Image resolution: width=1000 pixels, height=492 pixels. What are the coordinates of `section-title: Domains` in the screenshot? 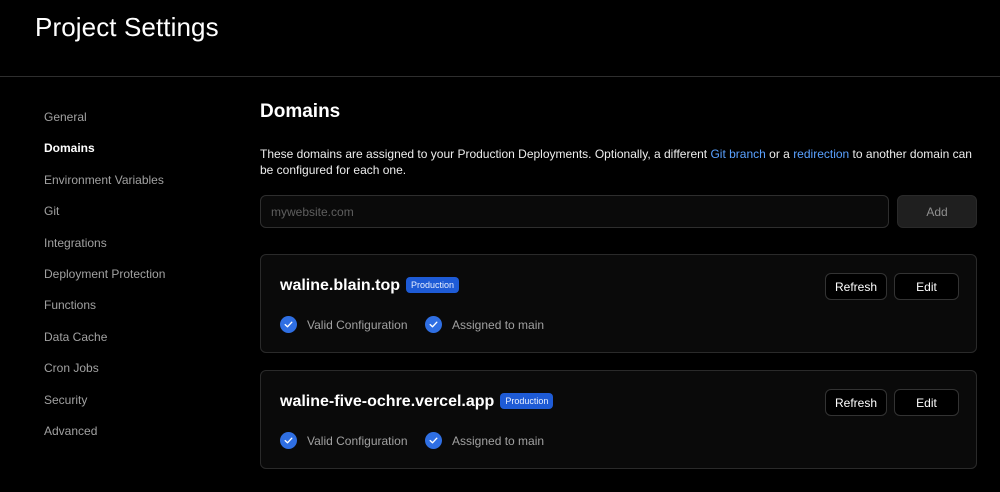 It's located at (300, 111).